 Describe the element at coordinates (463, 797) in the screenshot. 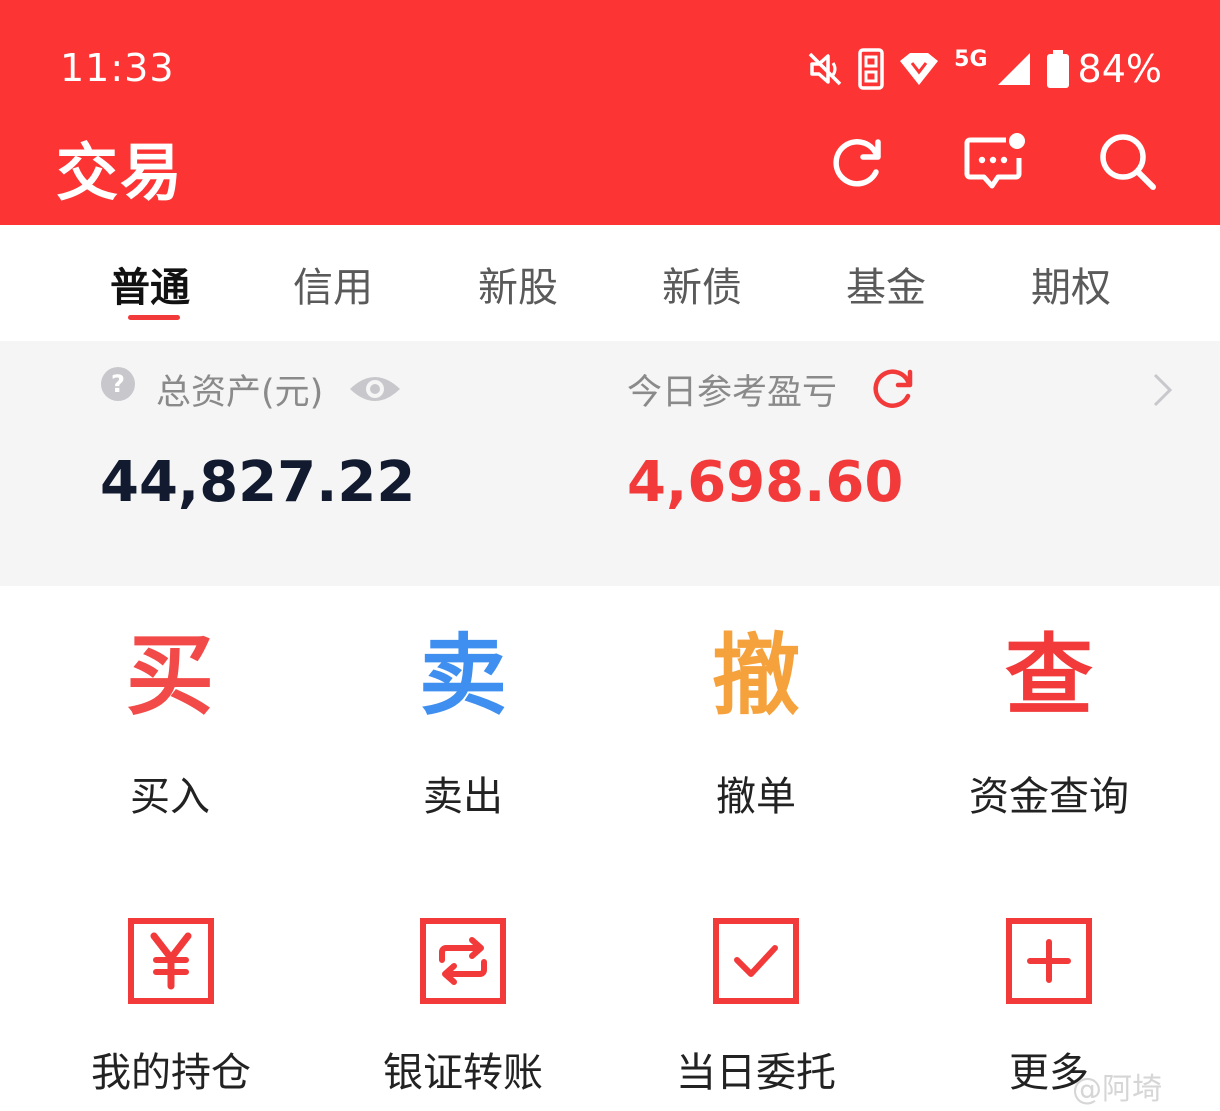

I see `sell-label: 卖出` at that location.